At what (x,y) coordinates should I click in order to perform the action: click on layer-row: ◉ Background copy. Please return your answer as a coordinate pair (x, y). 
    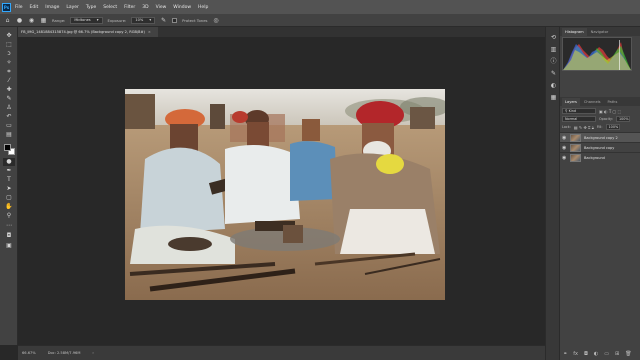
    Looking at the image, I should click on (600, 147).